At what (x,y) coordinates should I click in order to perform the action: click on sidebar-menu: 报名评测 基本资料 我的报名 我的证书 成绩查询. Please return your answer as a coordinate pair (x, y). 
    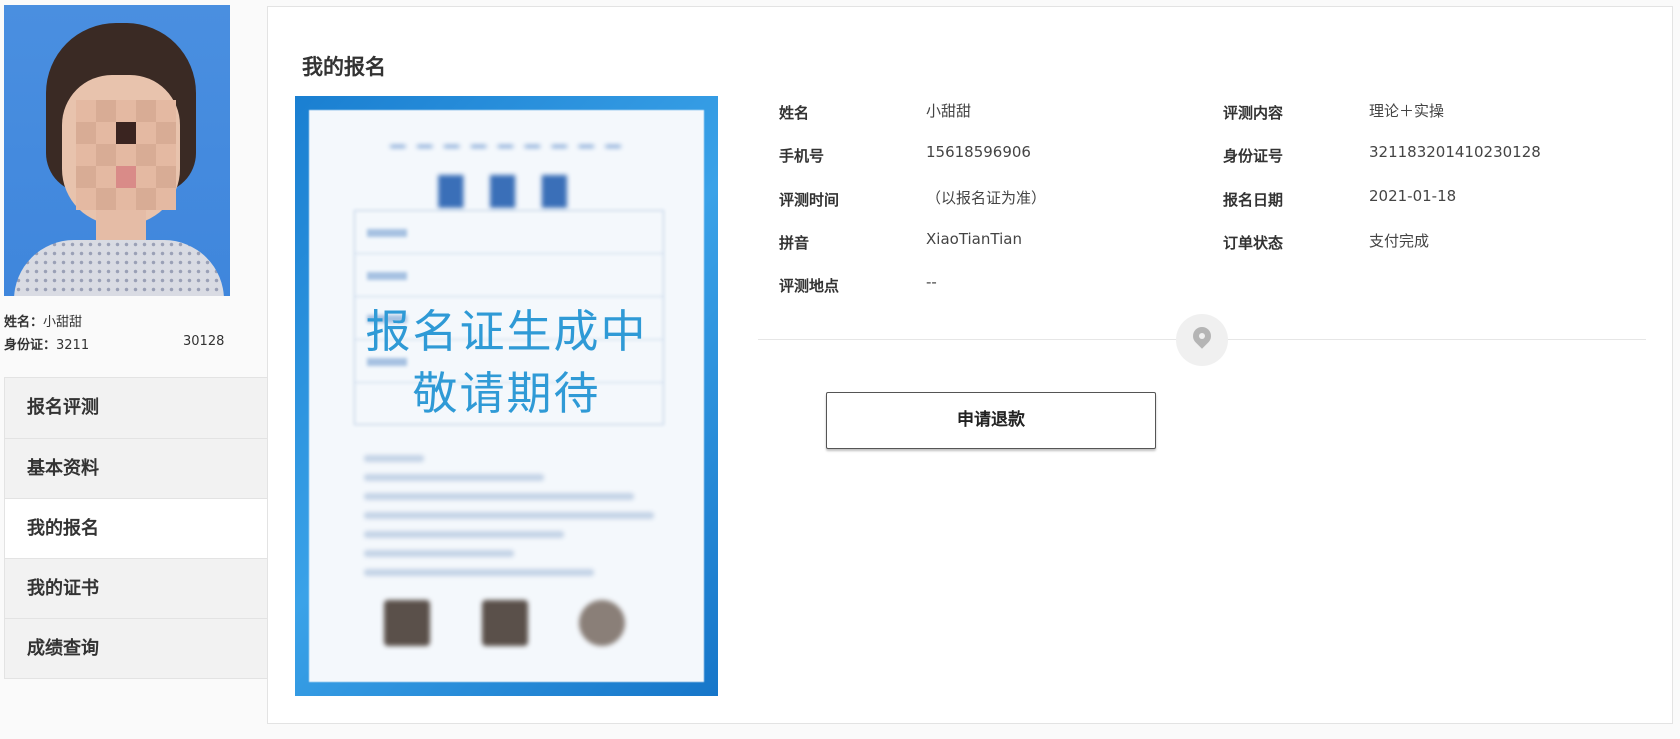
    Looking at the image, I should click on (136, 528).